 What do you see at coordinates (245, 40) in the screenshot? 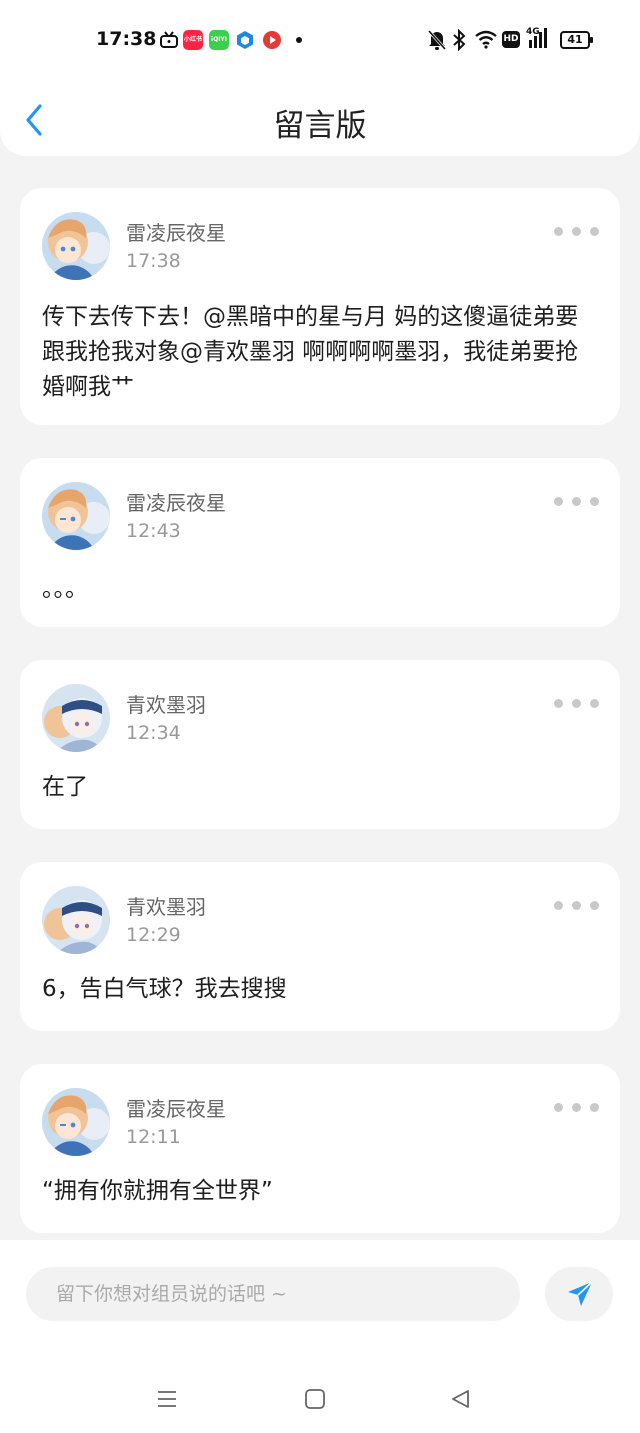
I see `cube-app-icon` at bounding box center [245, 40].